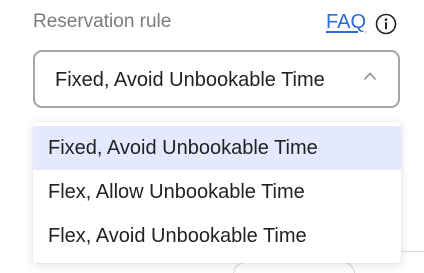 The image size is (424, 273). I want to click on option-flex-avoid-unbookable: Flex, Avoid Unbookable Time, so click(217, 236).